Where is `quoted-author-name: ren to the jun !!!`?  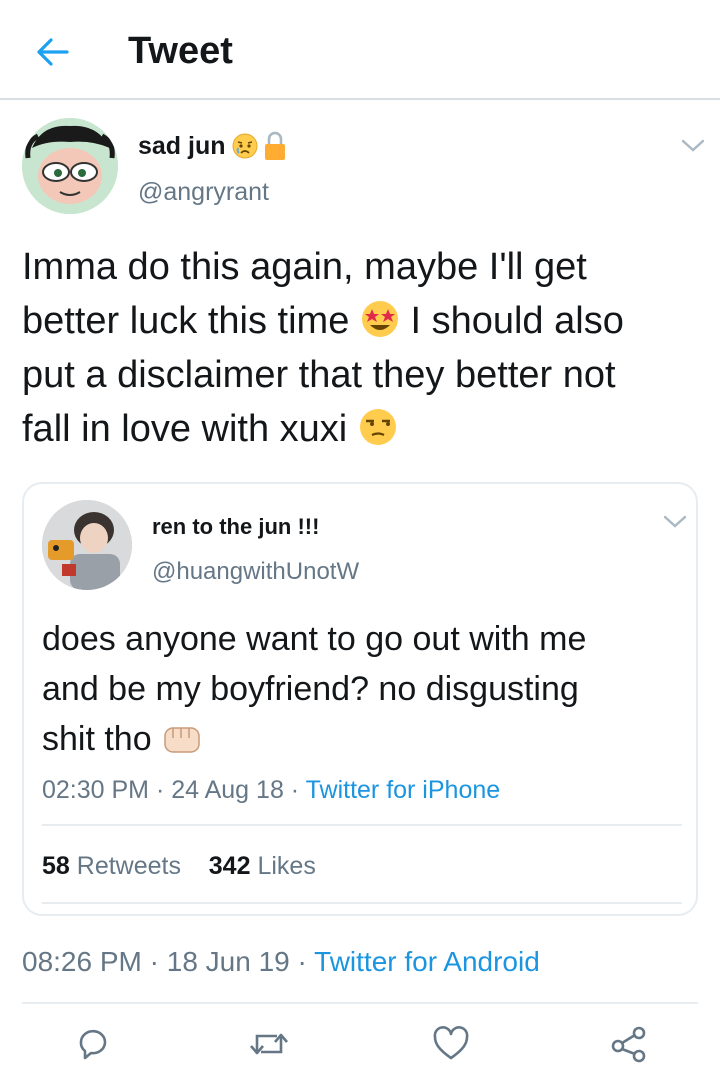
quoted-author-name: ren to the jun !!! is located at coordinates (235, 527).